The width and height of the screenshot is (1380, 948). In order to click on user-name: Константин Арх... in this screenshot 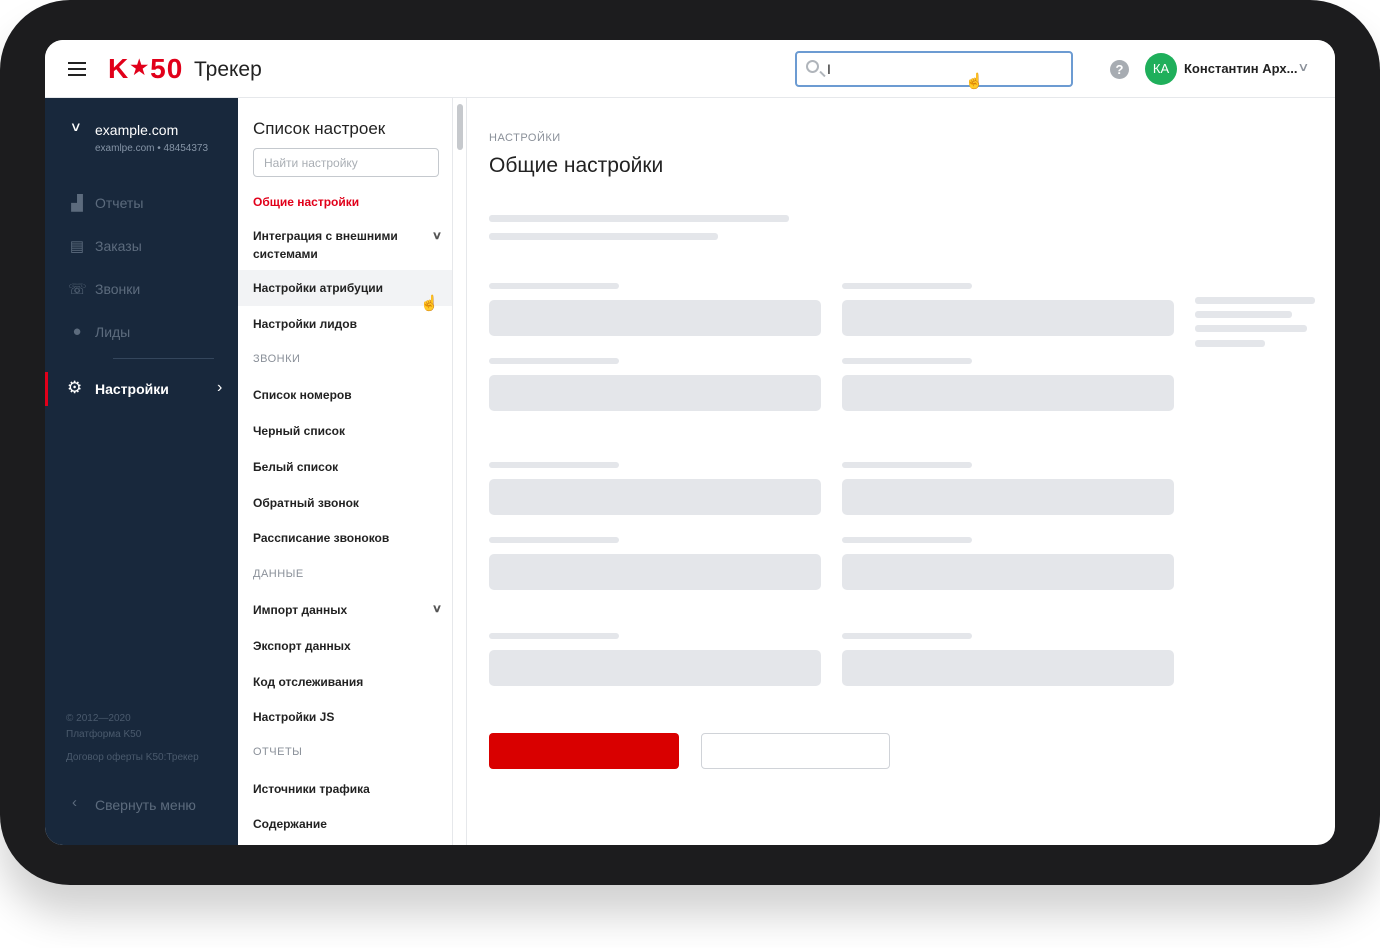, I will do `click(1240, 68)`.